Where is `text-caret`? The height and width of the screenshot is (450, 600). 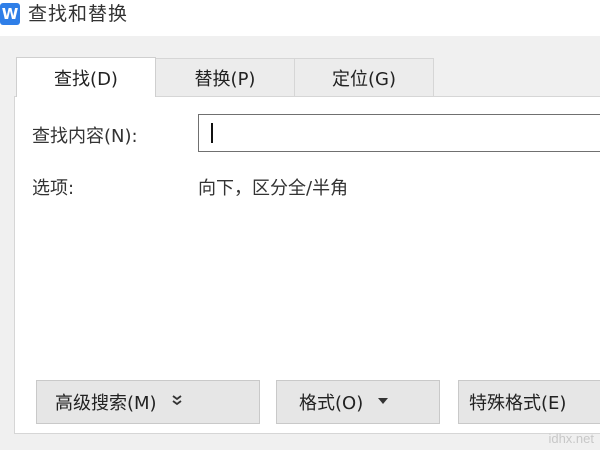 text-caret is located at coordinates (212, 133).